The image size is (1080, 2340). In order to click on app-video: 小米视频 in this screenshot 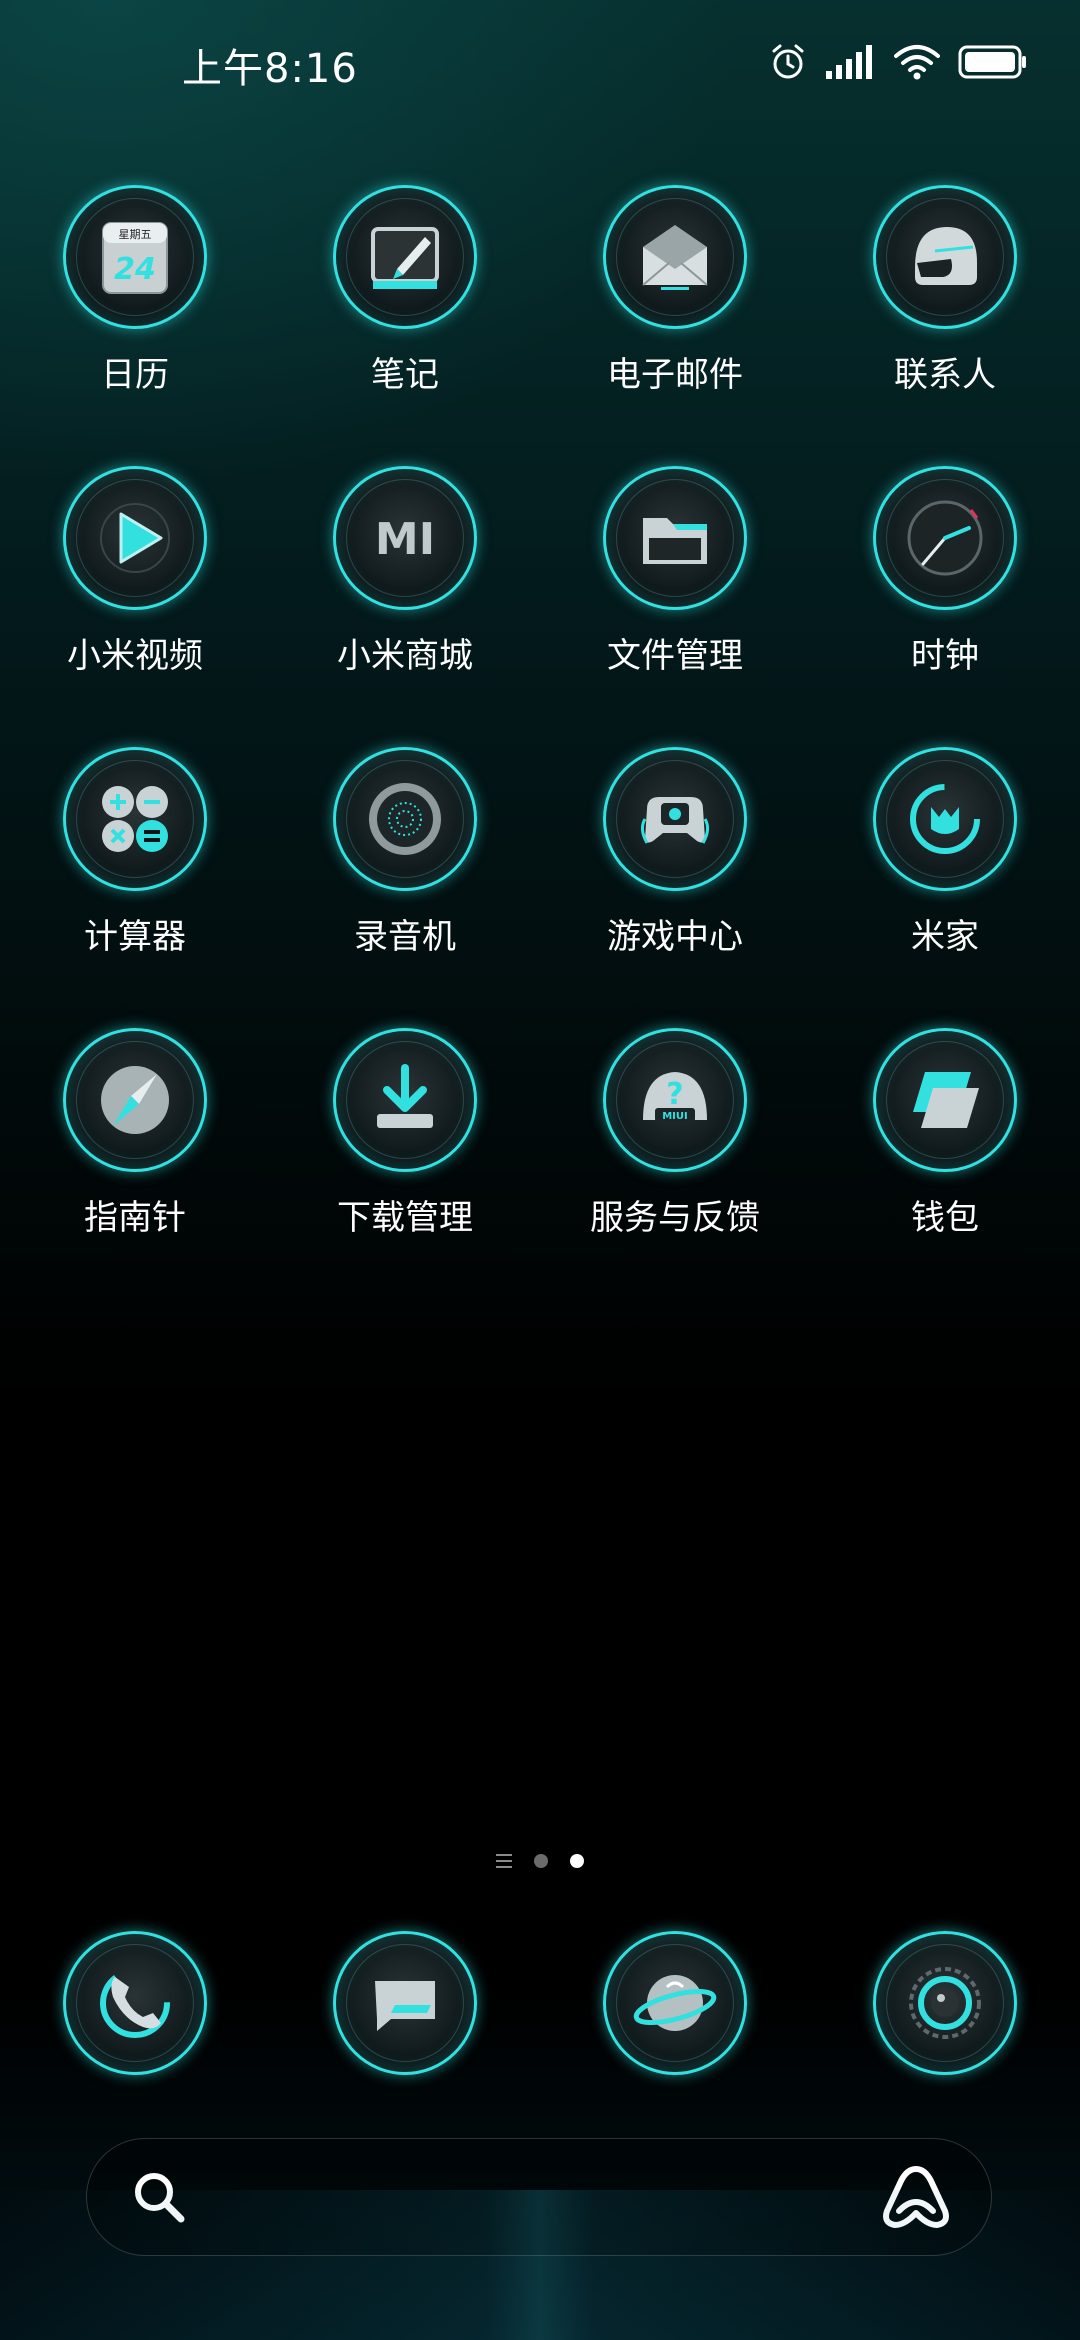, I will do `click(135, 606)`.